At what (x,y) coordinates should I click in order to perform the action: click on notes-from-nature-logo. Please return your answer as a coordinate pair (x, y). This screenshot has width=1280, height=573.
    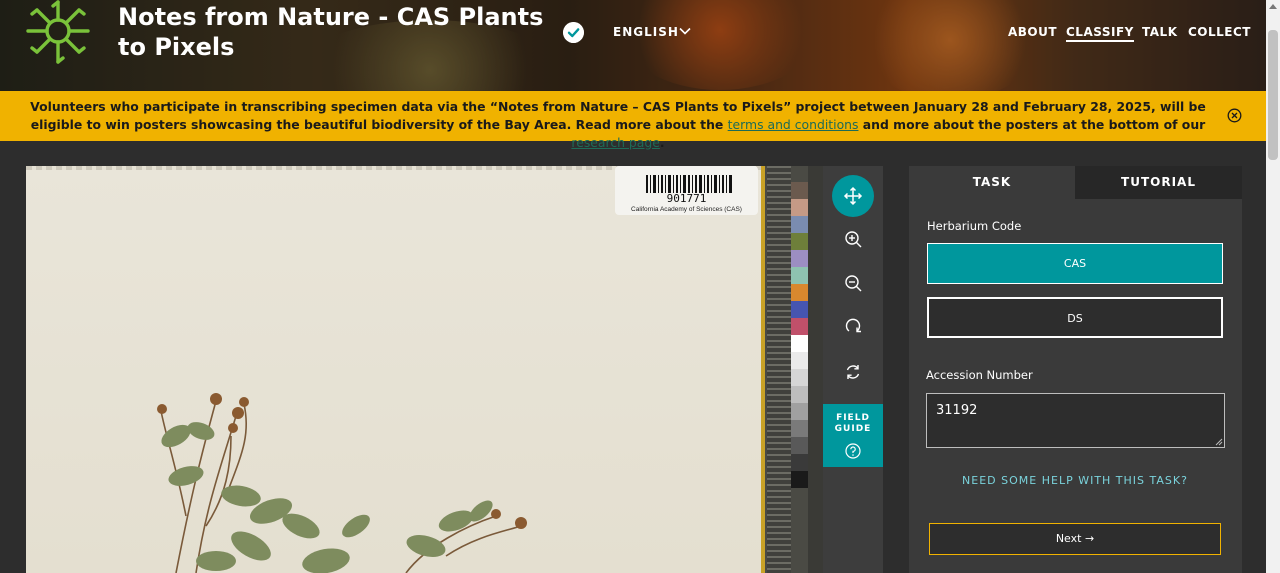
    Looking at the image, I should click on (58, 33).